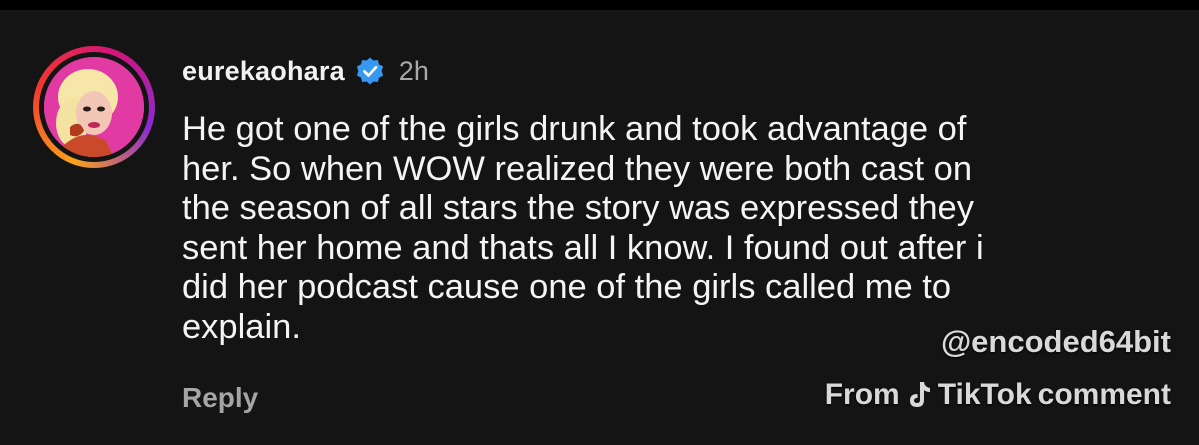 The image size is (1199, 445). I want to click on watermark-handle: @encoded64bit, so click(1055, 341).